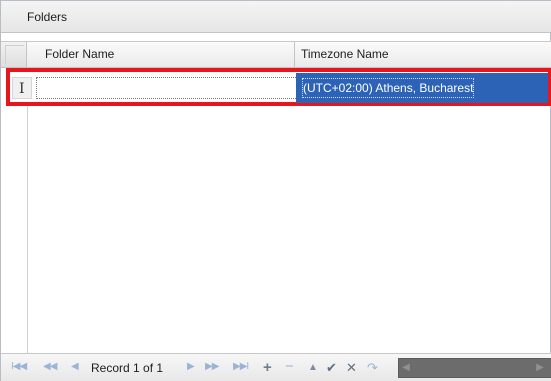 Image resolution: width=551 pixels, height=381 pixels. Describe the element at coordinates (161, 54) in the screenshot. I see `column-header-folder-name: Folder Name` at that location.